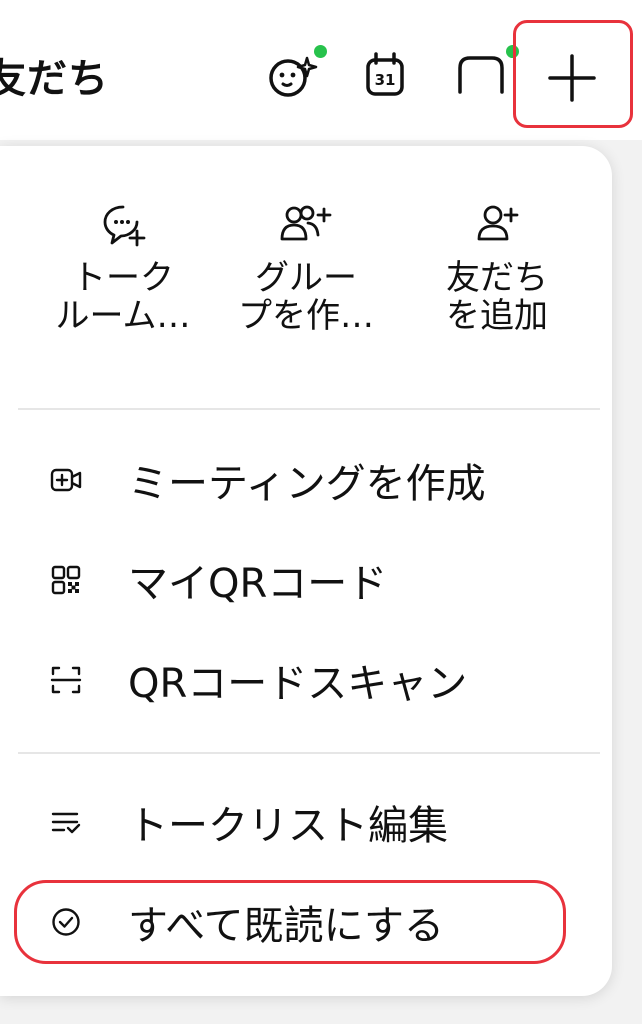  What do you see at coordinates (66, 480) in the screenshot?
I see `video-plus-icon` at bounding box center [66, 480].